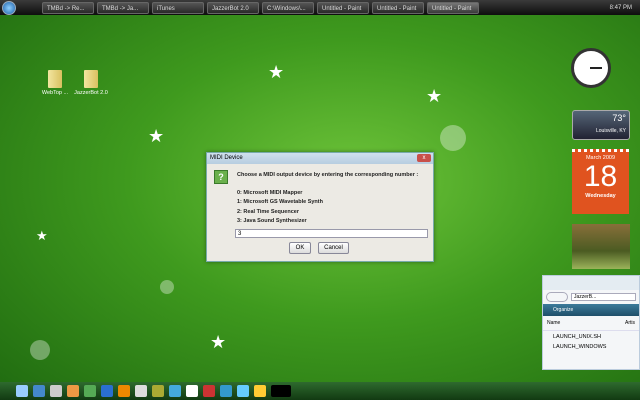 This screenshot has height=400, width=640. Describe the element at coordinates (591, 347) in the screenshot. I see `file-item: LAUNCH_WINDOWS` at that location.